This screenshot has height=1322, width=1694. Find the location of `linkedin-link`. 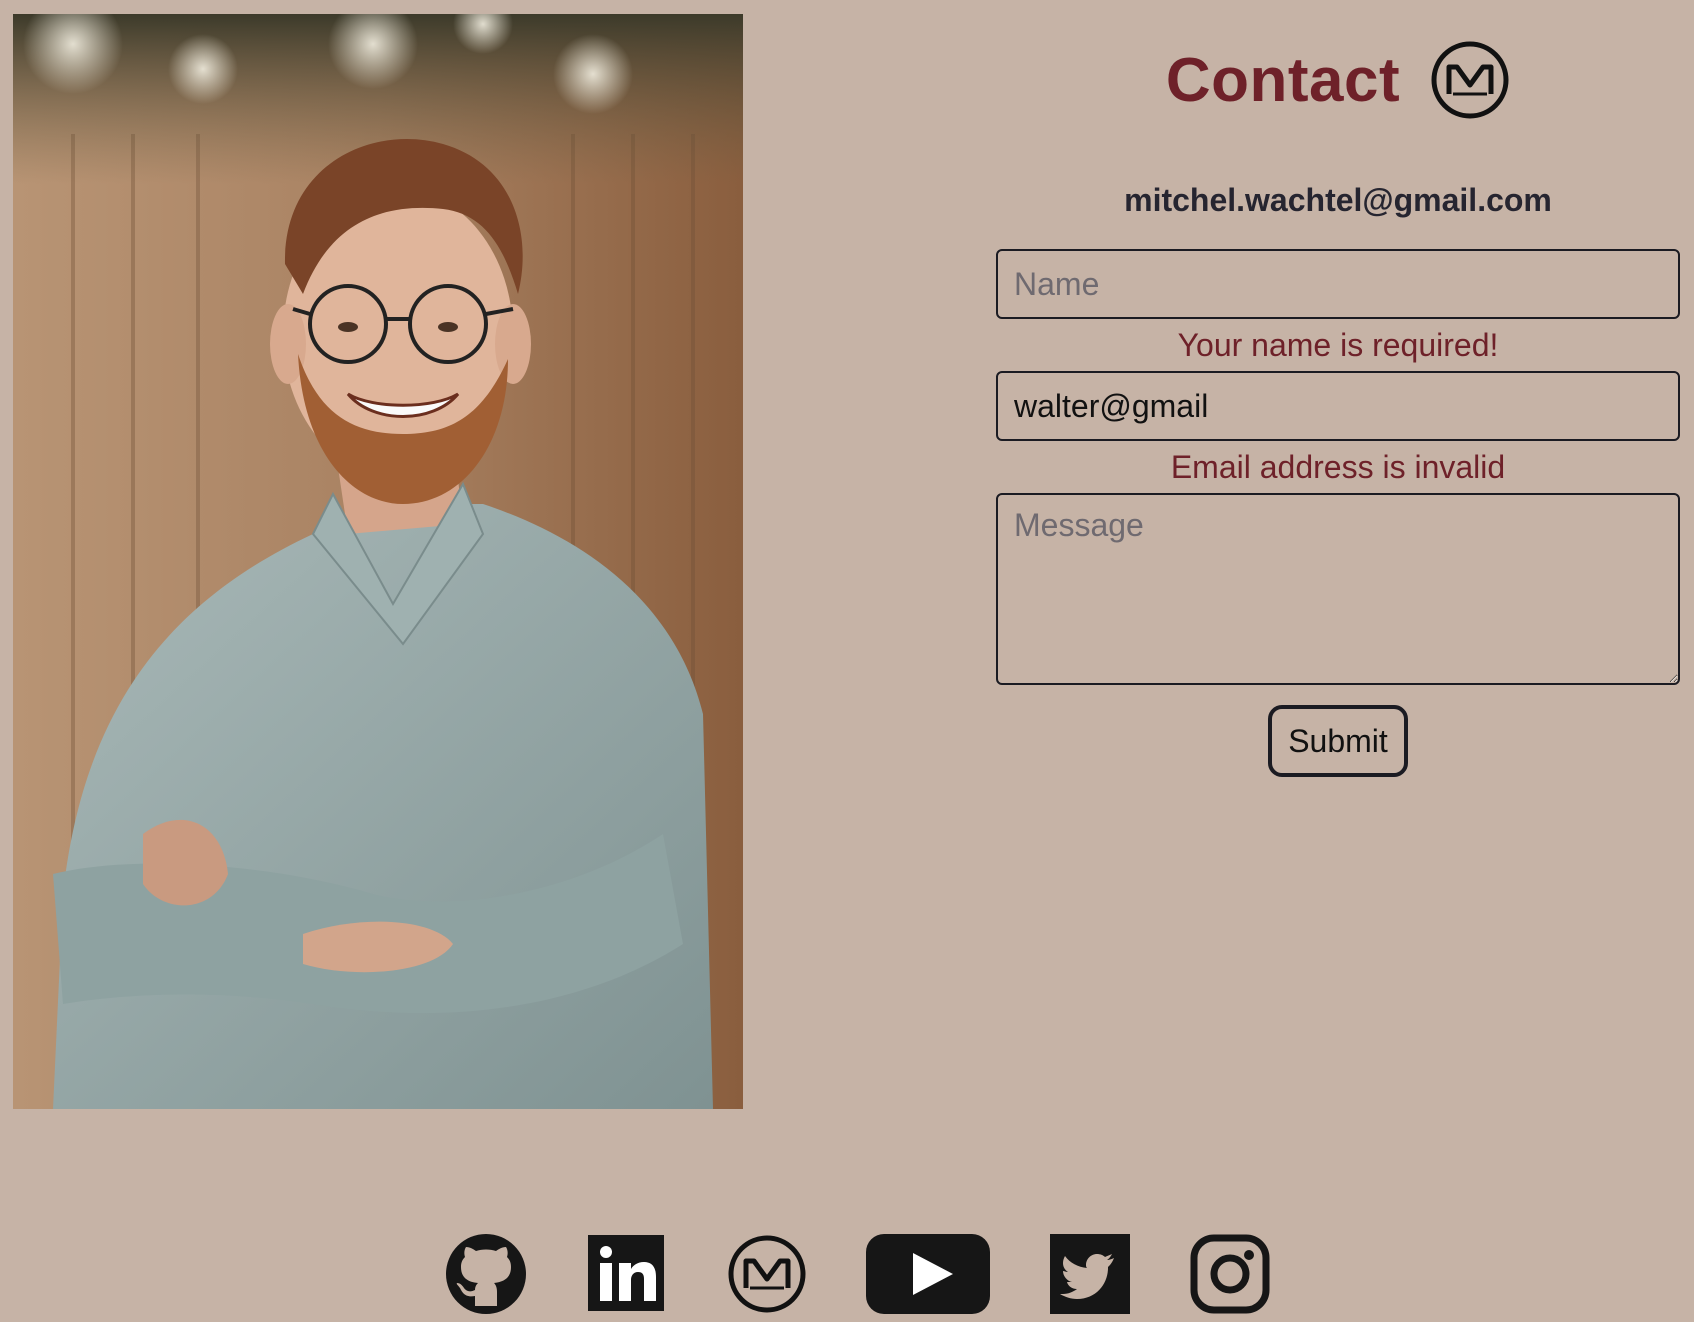

linkedin-link is located at coordinates (626, 1274).